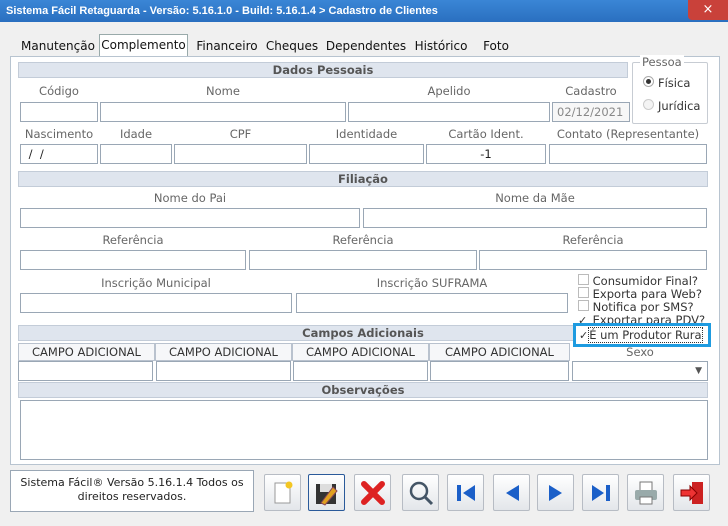 This screenshot has width=728, height=526. What do you see at coordinates (360, 352) in the screenshot?
I see `campo-adicional-header-3: CAMPO ADICIONAL` at bounding box center [360, 352].